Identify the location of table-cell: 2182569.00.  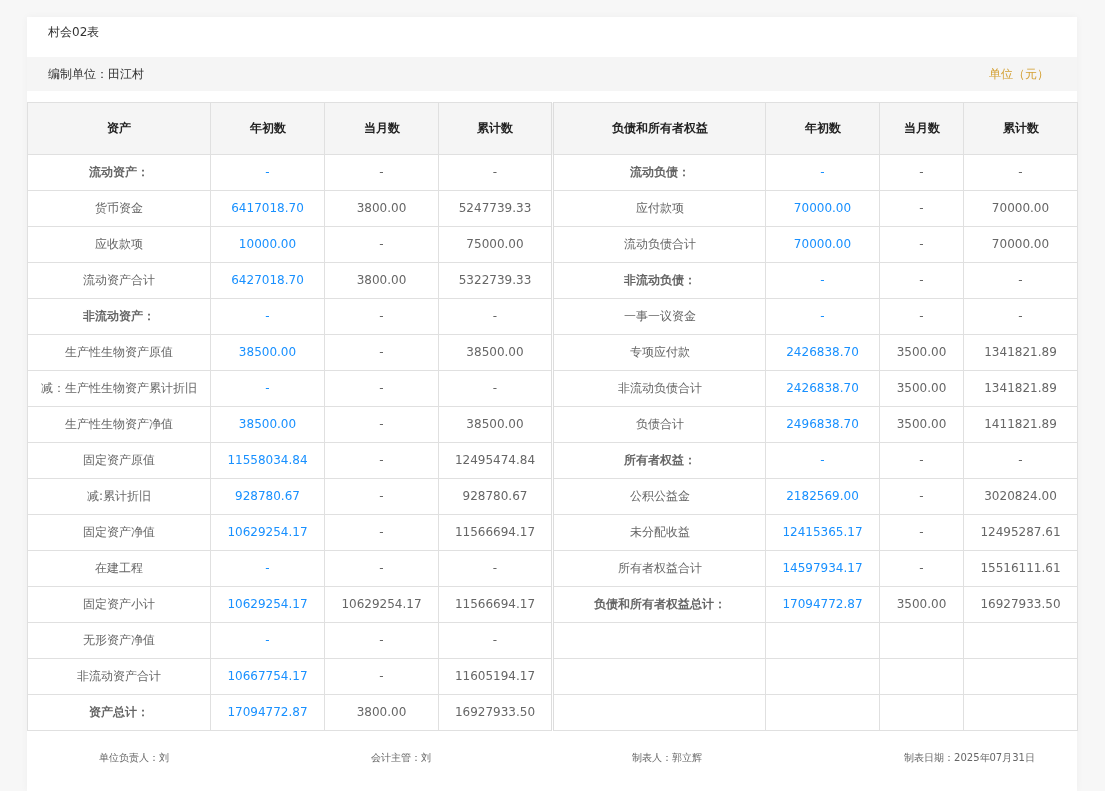
(822, 496).